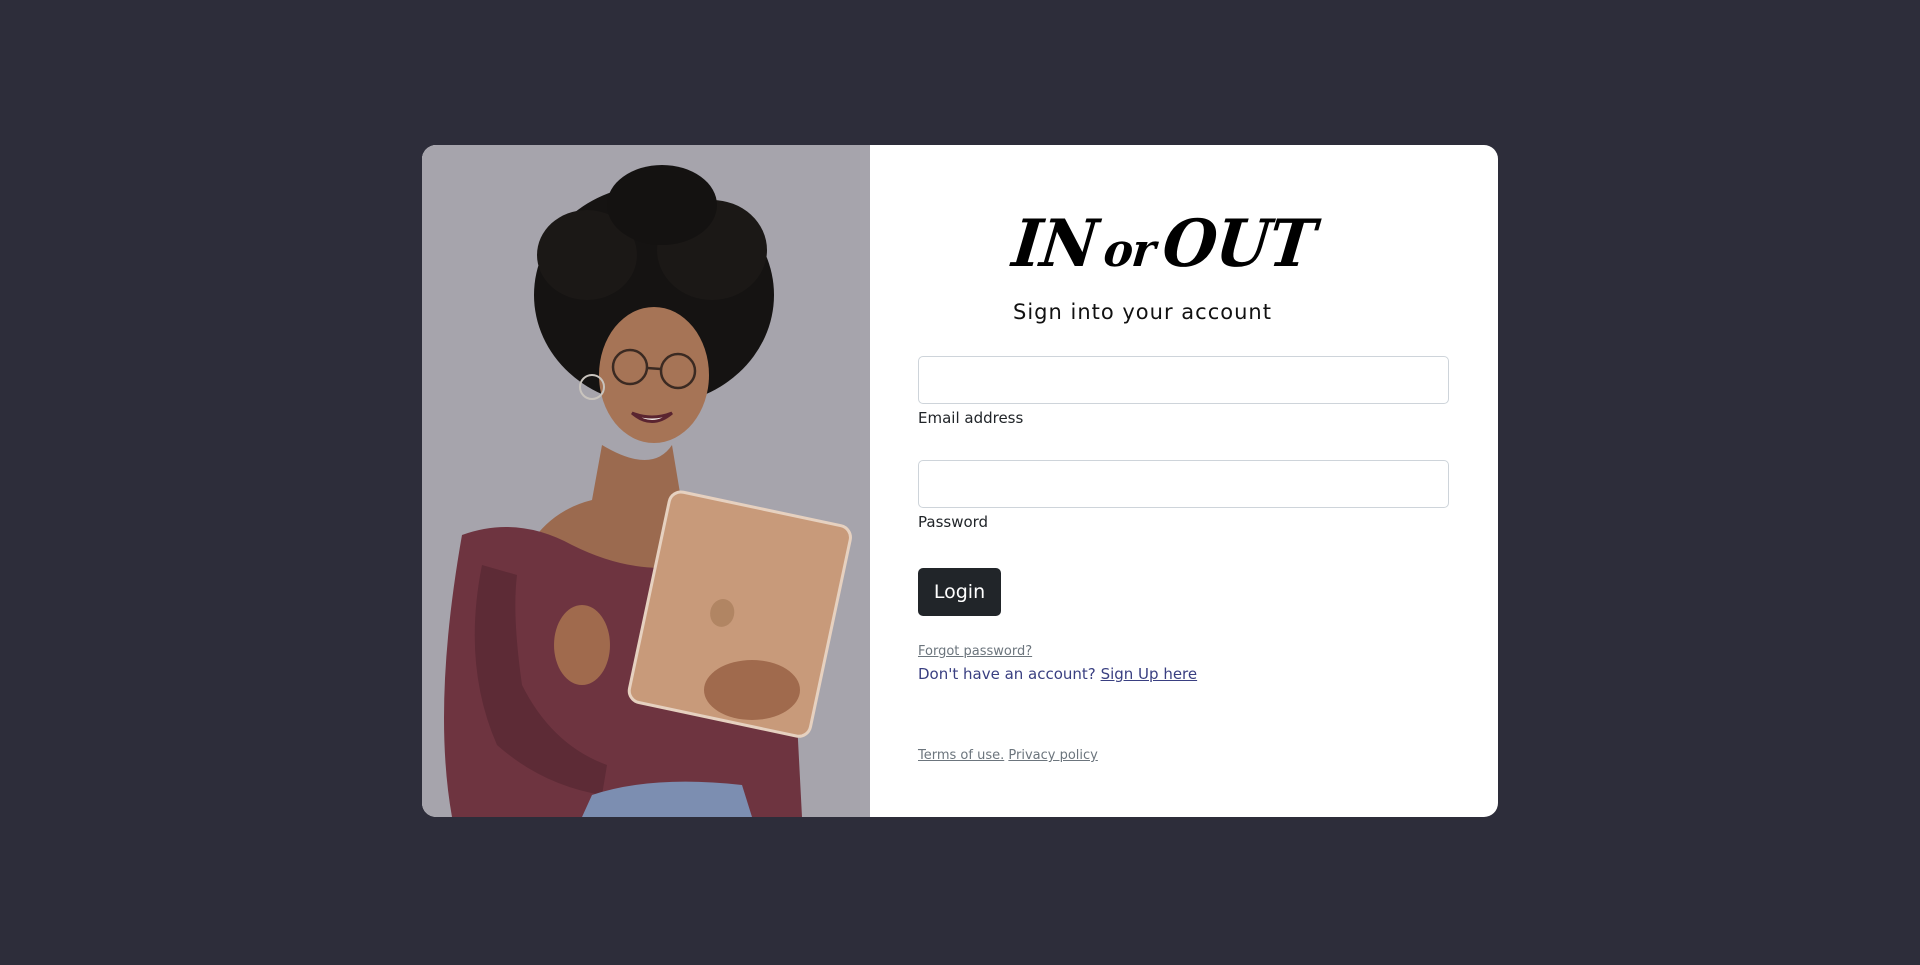 Image resolution: width=1920 pixels, height=965 pixels. Describe the element at coordinates (1183, 380) in the screenshot. I see `email-input` at that location.